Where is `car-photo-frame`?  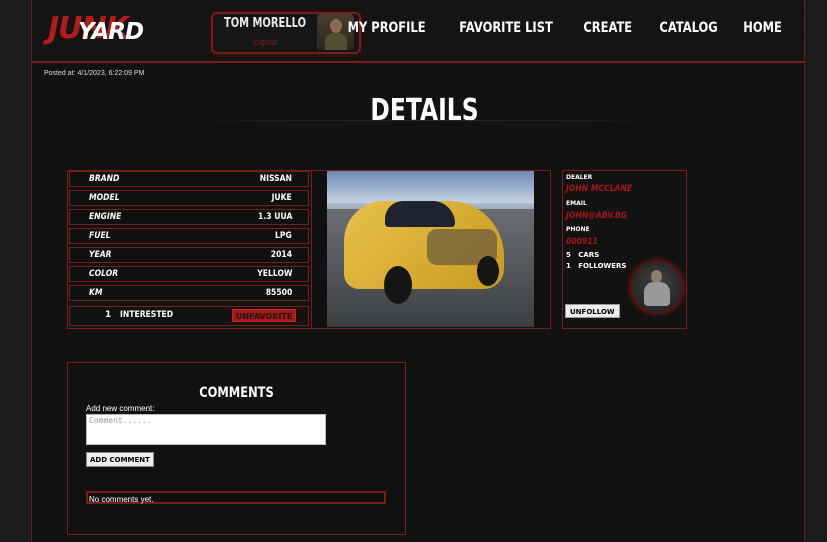
car-photo-frame is located at coordinates (431, 249).